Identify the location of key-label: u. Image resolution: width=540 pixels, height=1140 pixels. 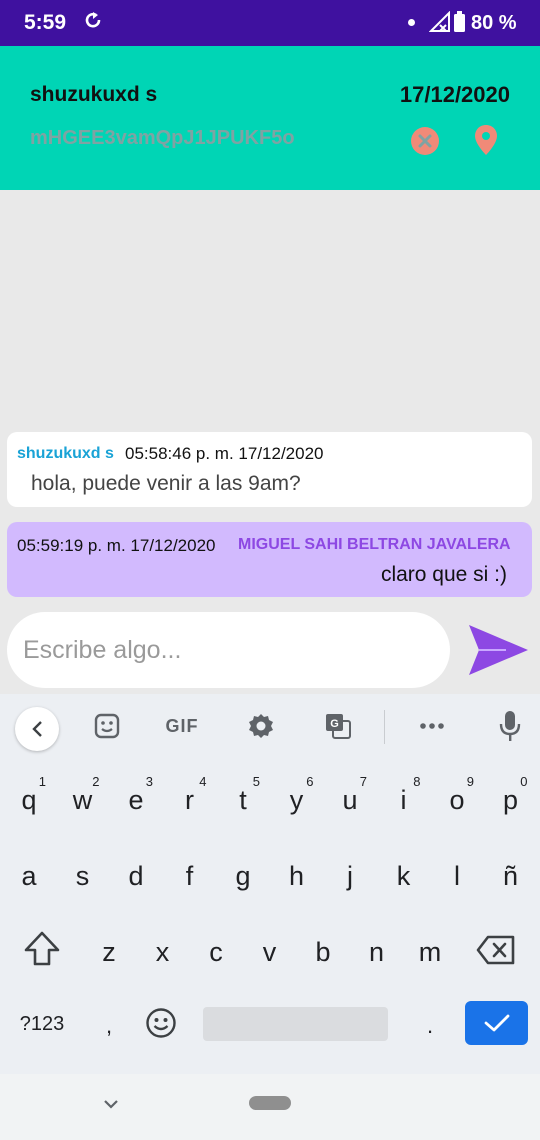
(350, 799).